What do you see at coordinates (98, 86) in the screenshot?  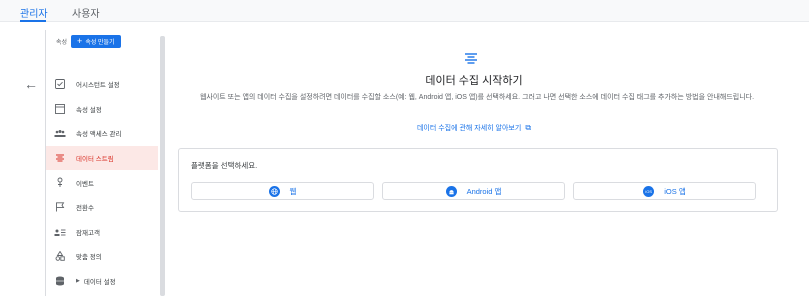 I see `sidebar-item-label: 어시스턴트 설정` at bounding box center [98, 86].